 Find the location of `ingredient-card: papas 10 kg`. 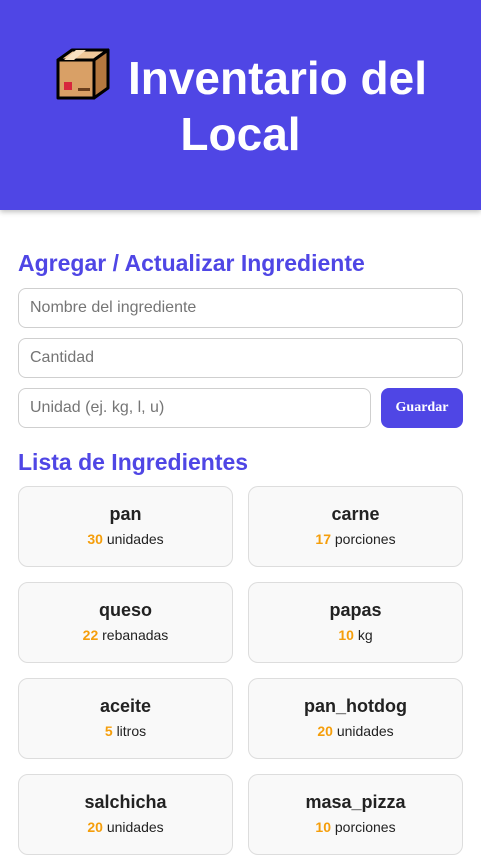

ingredient-card: papas 10 kg is located at coordinates (355, 622).